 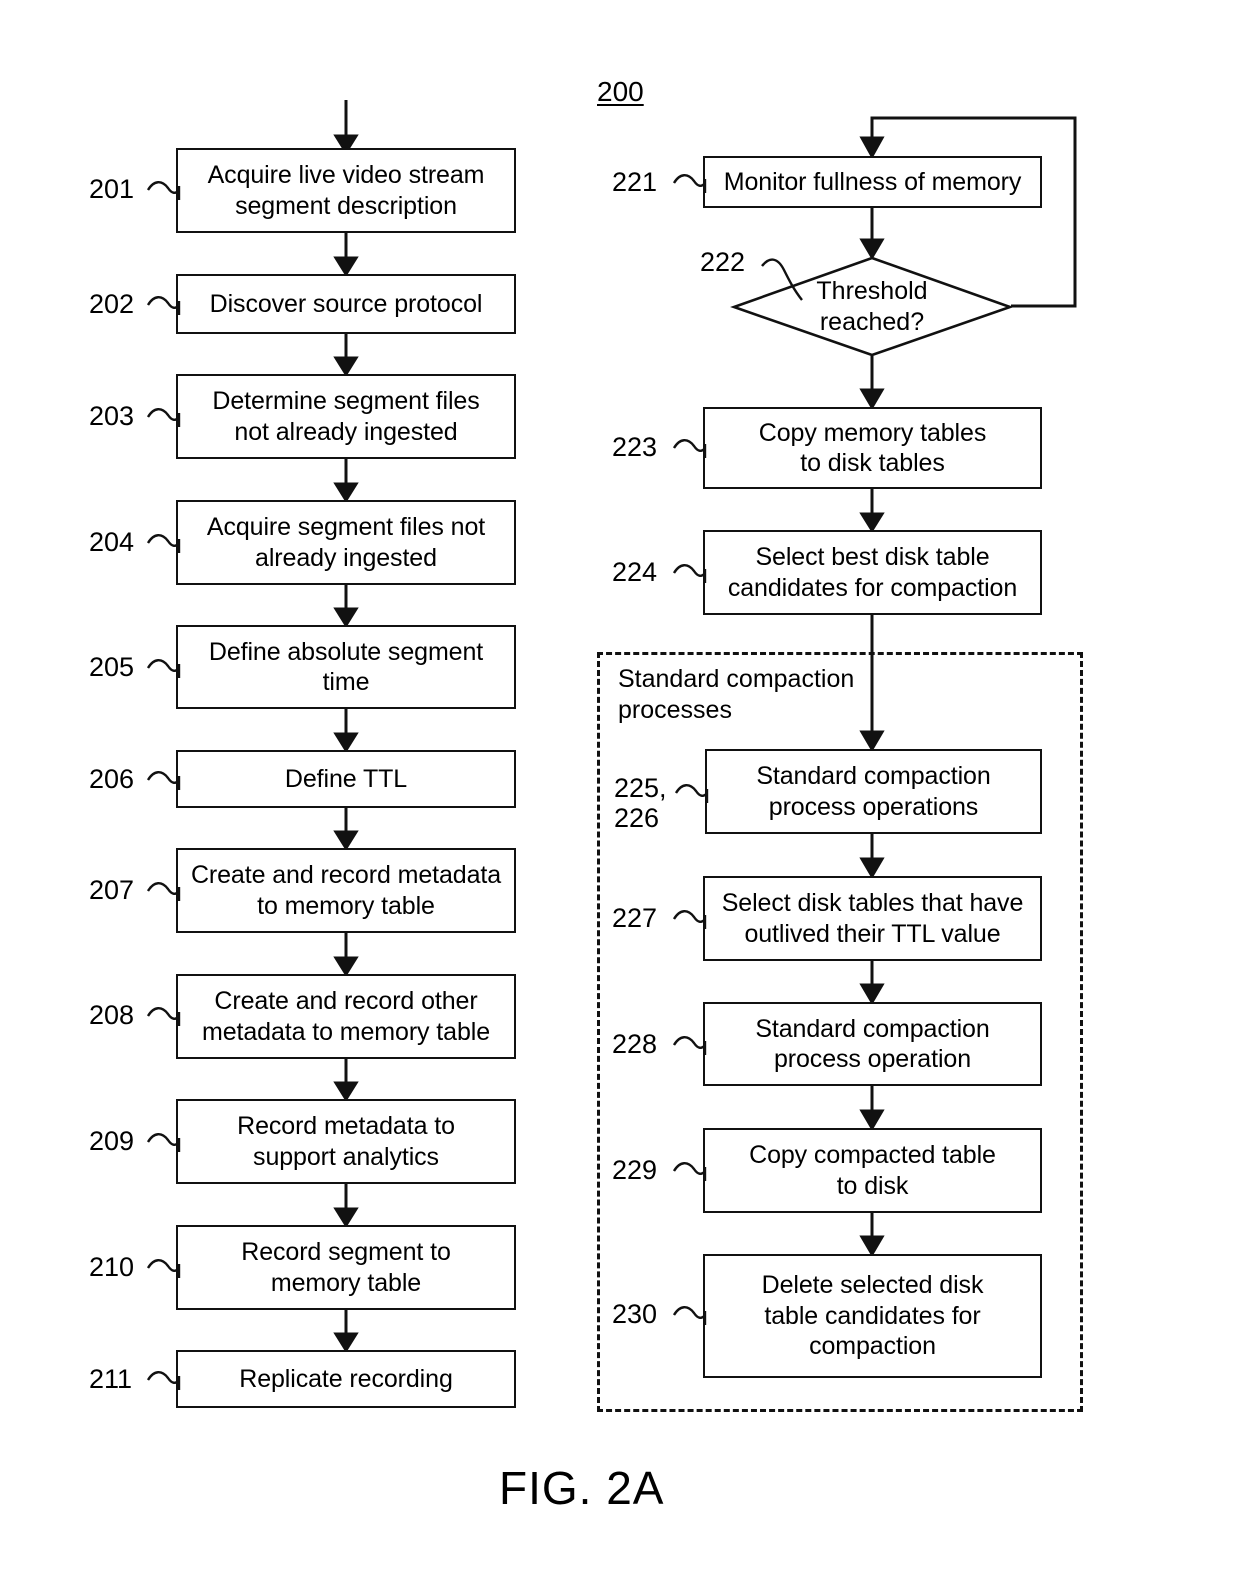 I want to click on reference-numeral-223: 223, so click(x=635, y=447).